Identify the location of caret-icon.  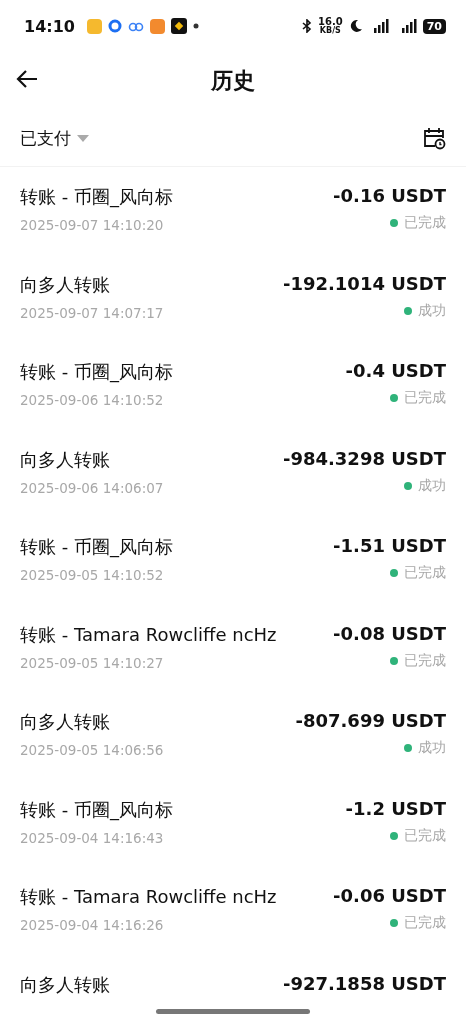
(83, 138).